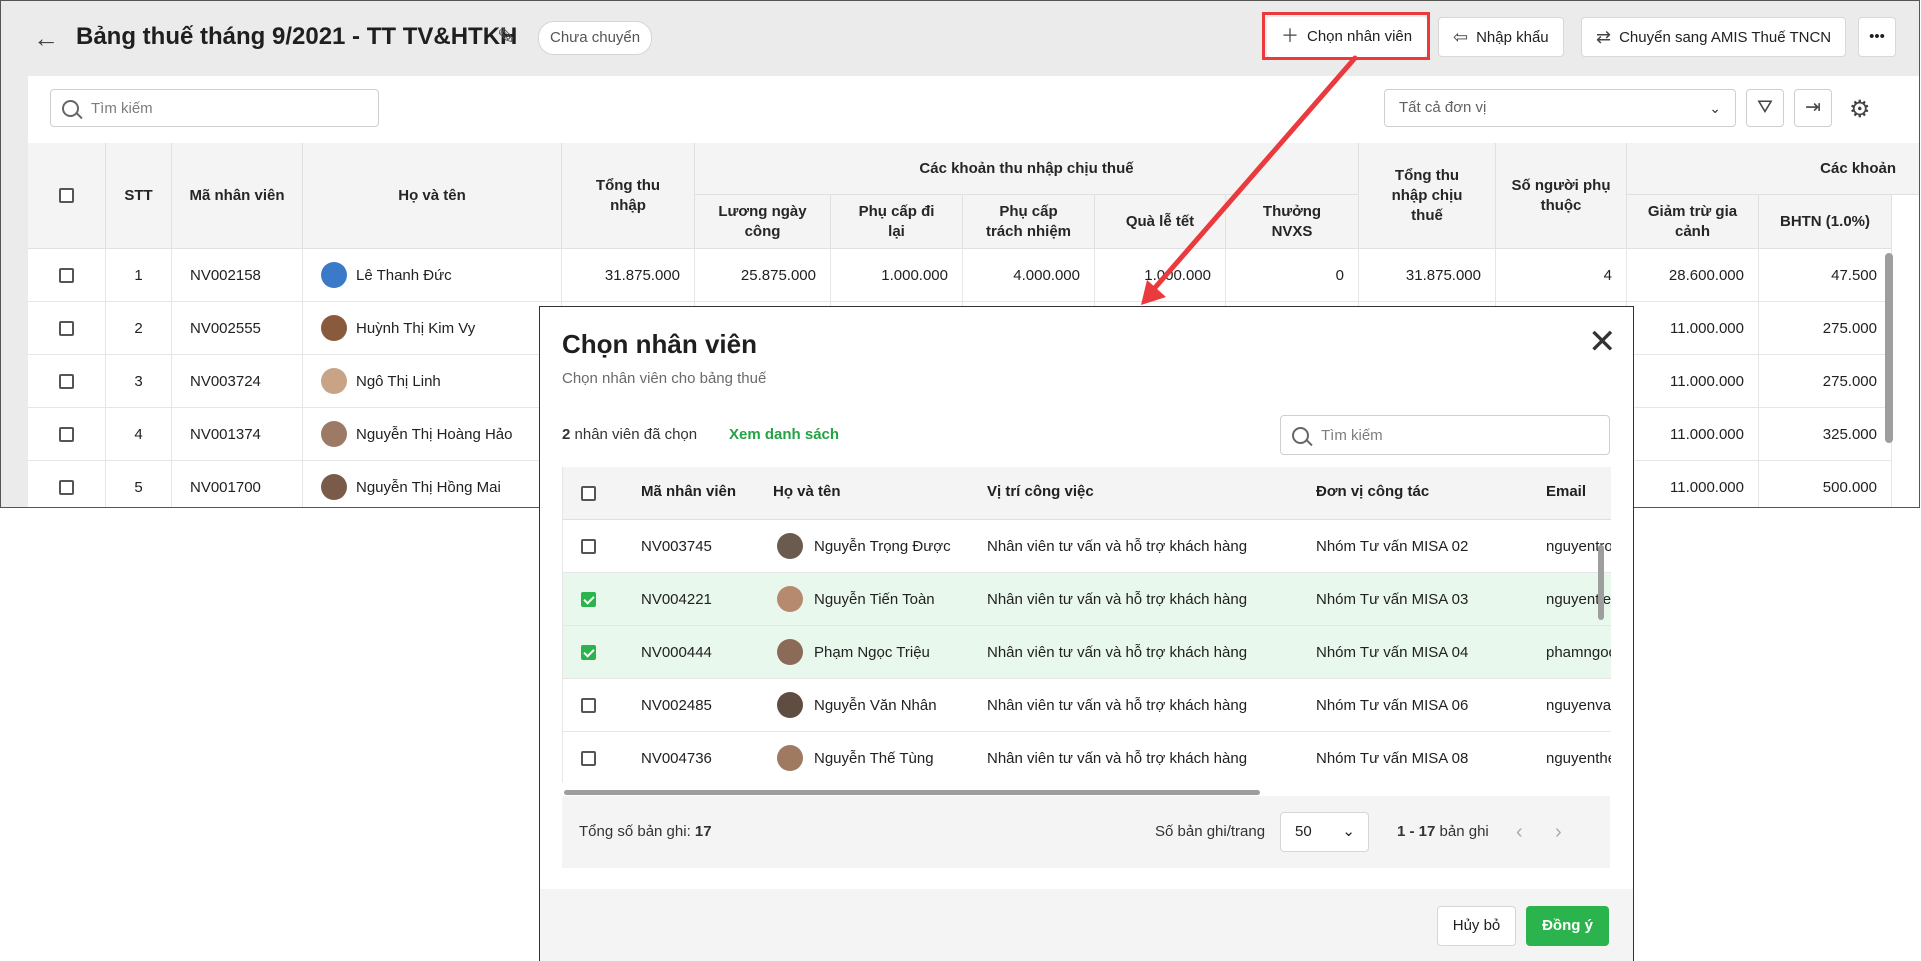 This screenshot has width=1921, height=961. What do you see at coordinates (1601, 582) in the screenshot?
I see `dialog-vertical-scrollbar` at bounding box center [1601, 582].